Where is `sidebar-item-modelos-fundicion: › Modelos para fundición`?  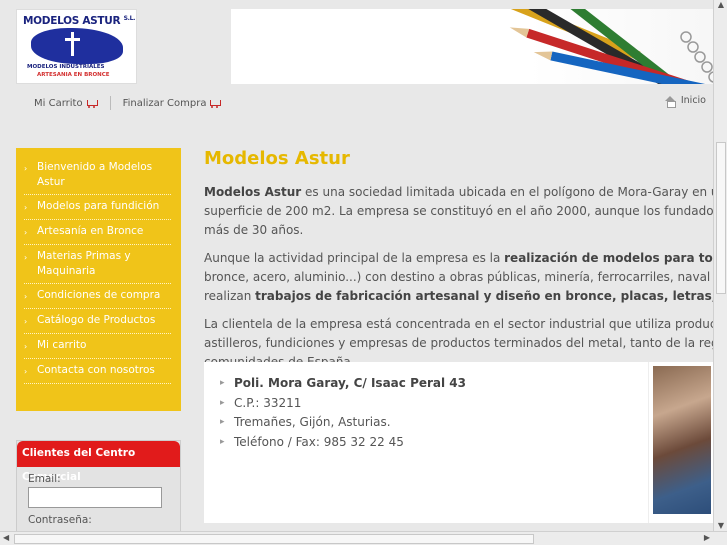 sidebar-item-modelos-fundicion: › Modelos para fundición is located at coordinates (97, 207).